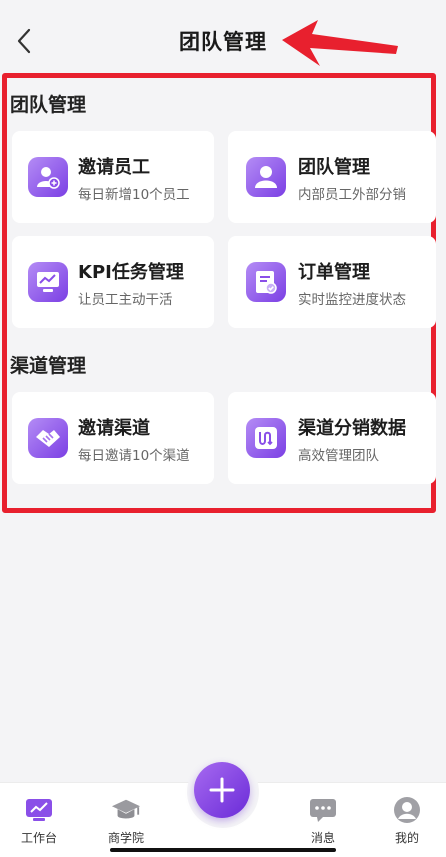 This screenshot has height=857, width=446. I want to click on tab-mine: 我的, so click(407, 821).